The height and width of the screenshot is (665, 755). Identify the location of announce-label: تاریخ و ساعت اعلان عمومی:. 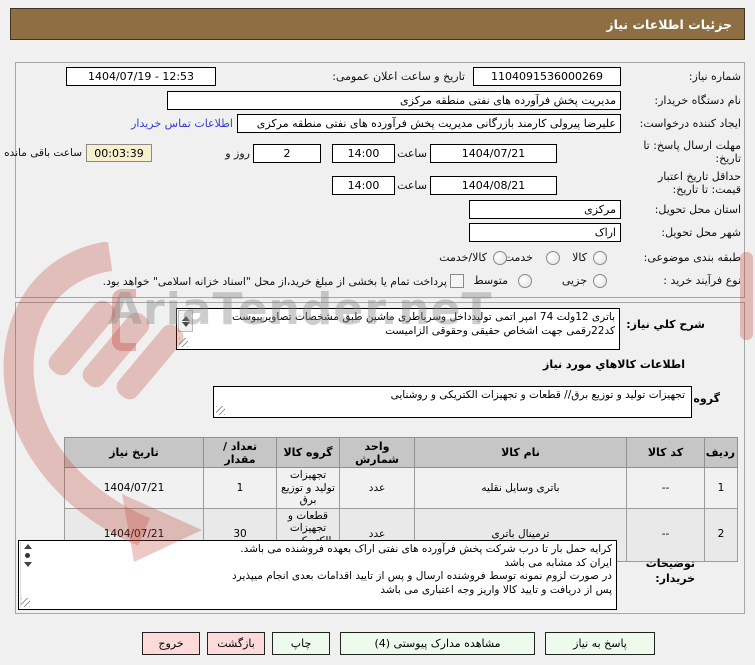
(398, 76).